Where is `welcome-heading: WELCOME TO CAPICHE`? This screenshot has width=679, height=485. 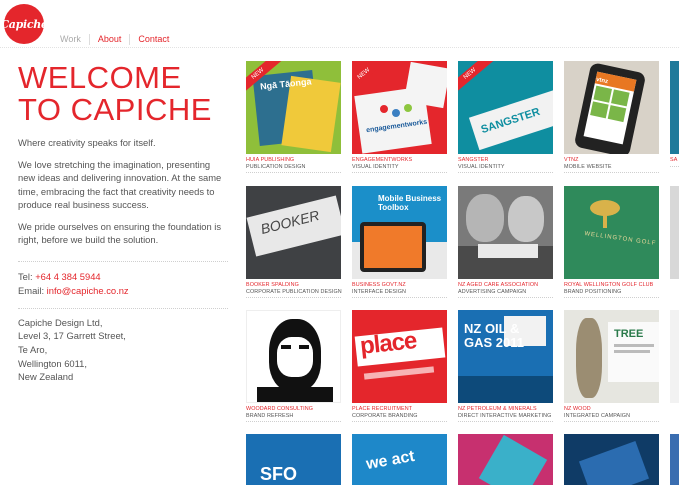
welcome-heading: WELCOME TO CAPICHE is located at coordinates (123, 94).